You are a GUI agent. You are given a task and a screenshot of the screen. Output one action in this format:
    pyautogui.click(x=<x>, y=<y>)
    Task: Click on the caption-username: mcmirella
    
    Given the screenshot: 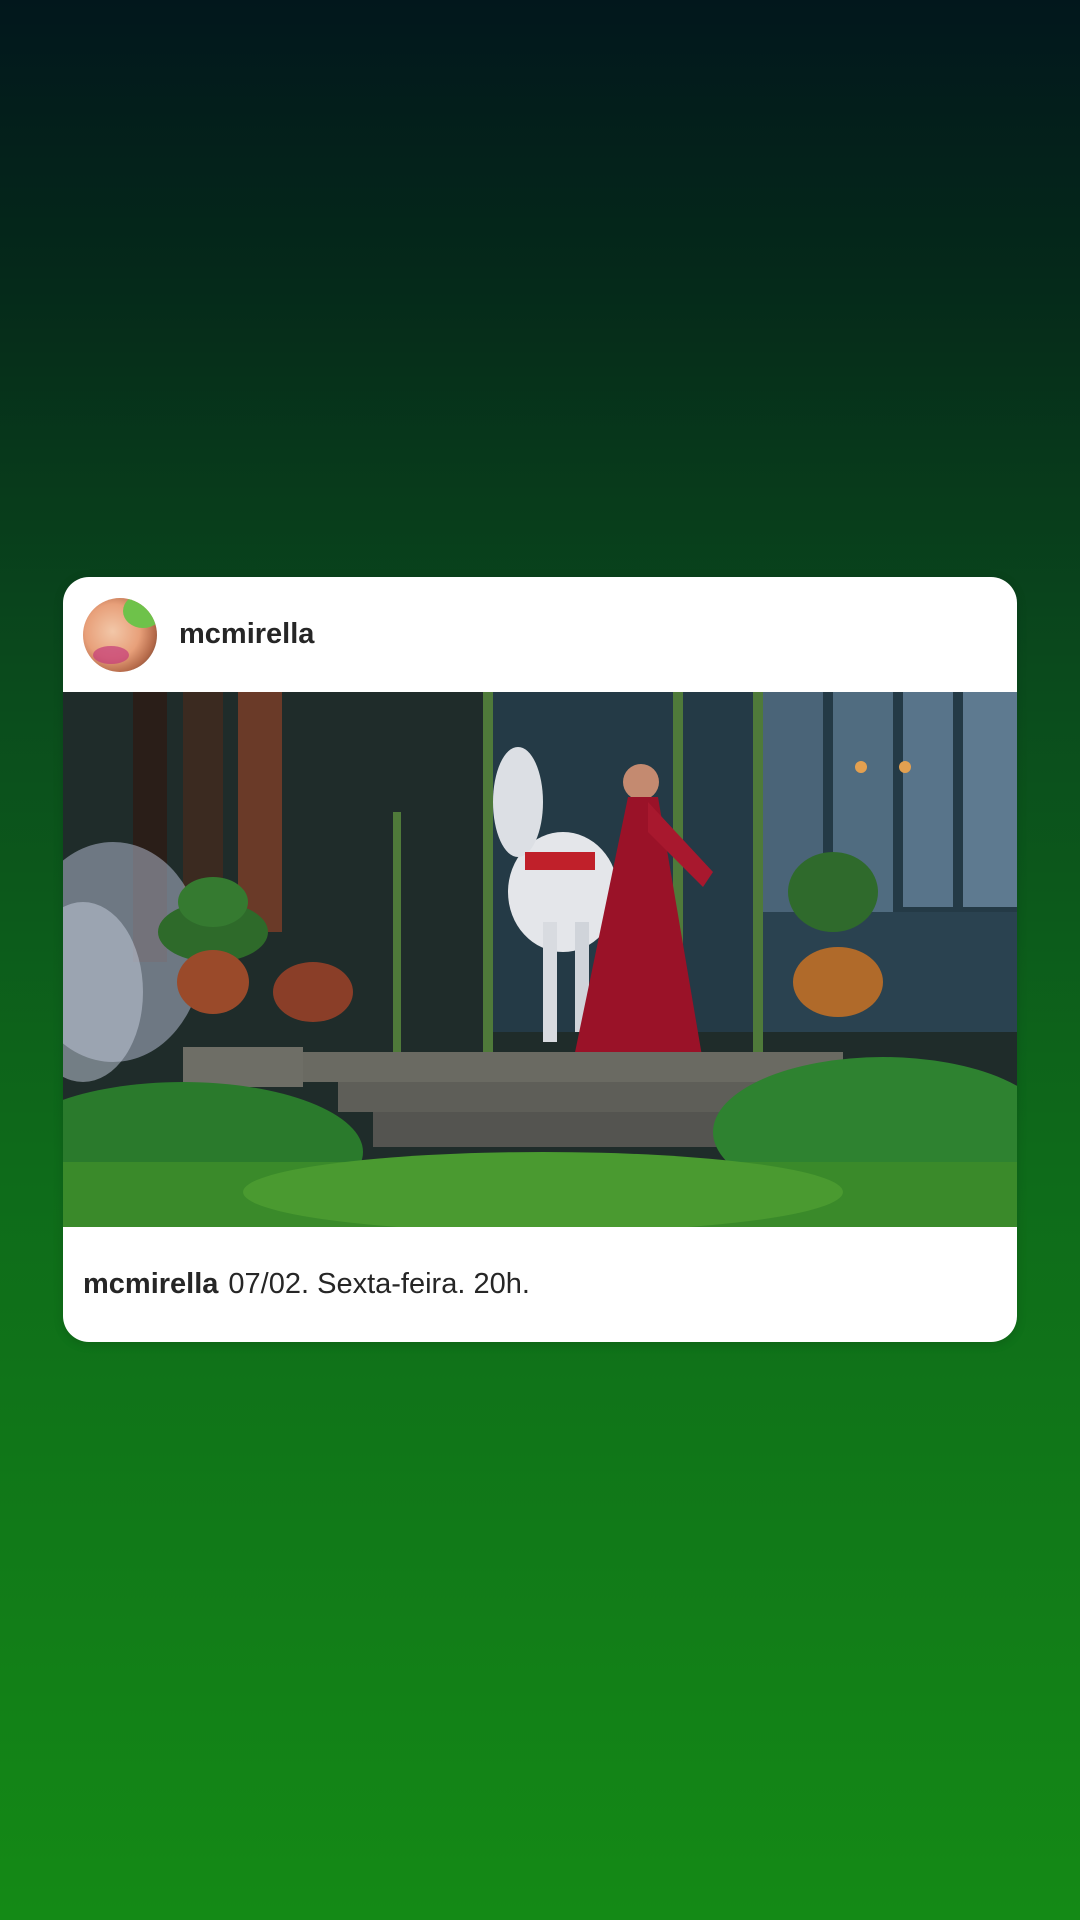 What is the action you would take?
    pyautogui.click(x=150, y=1284)
    